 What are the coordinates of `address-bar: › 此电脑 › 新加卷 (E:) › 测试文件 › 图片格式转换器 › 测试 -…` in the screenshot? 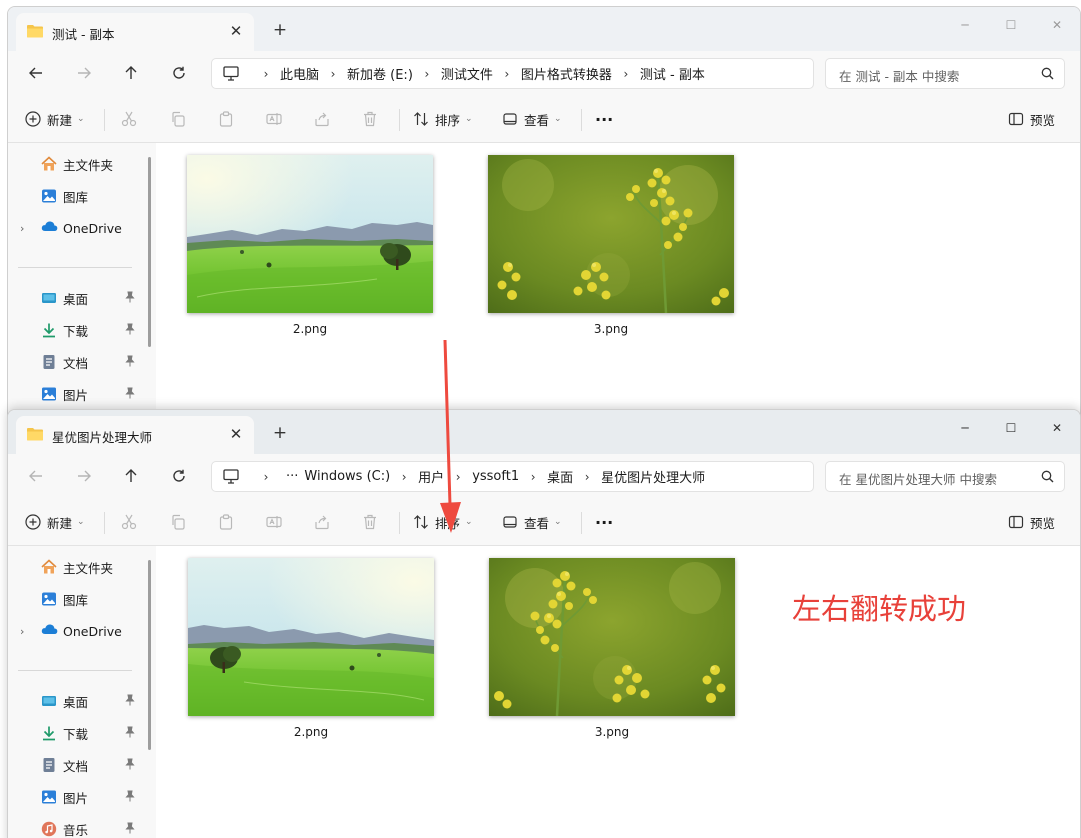 It's located at (512, 73).